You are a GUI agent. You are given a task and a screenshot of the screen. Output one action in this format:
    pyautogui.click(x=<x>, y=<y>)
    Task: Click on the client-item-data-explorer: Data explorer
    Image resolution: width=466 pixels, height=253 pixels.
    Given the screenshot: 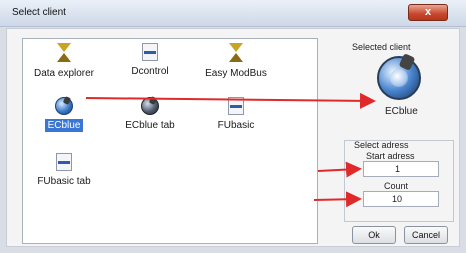 What is the action you would take?
    pyautogui.click(x=64, y=61)
    